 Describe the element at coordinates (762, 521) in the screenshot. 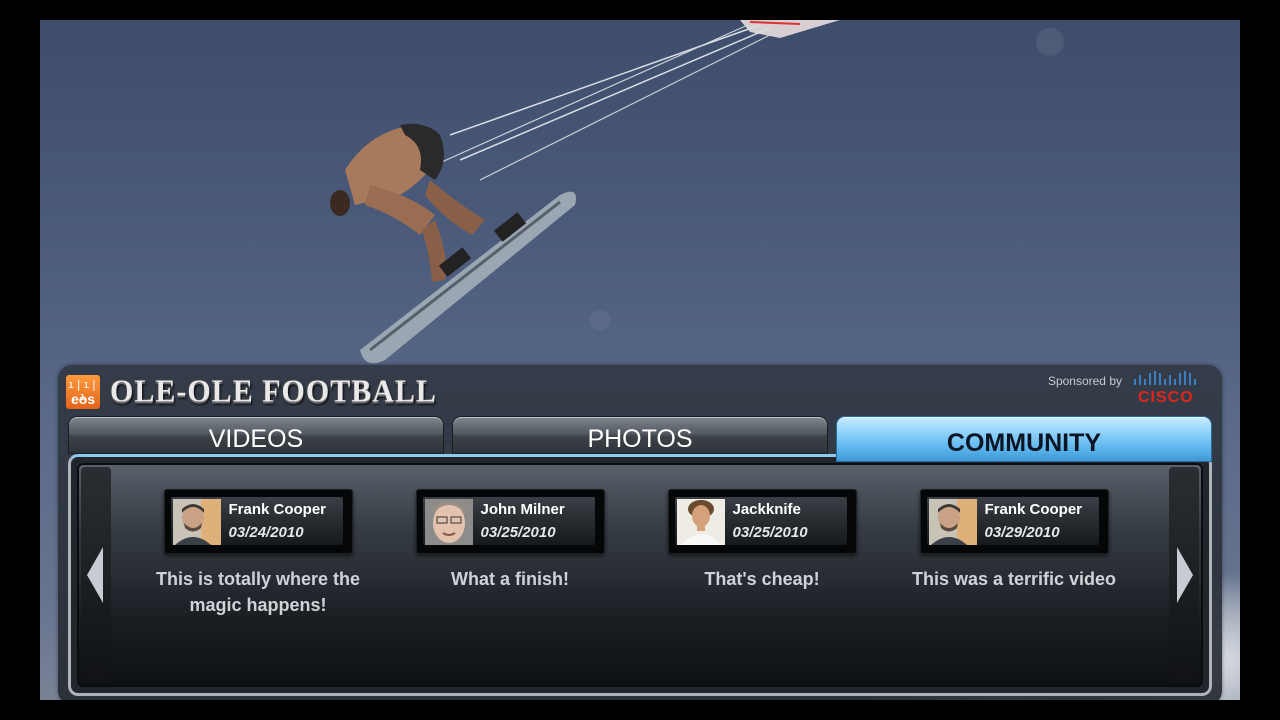

I see `comment-author-card: Jackknife 03/25/2010` at that location.